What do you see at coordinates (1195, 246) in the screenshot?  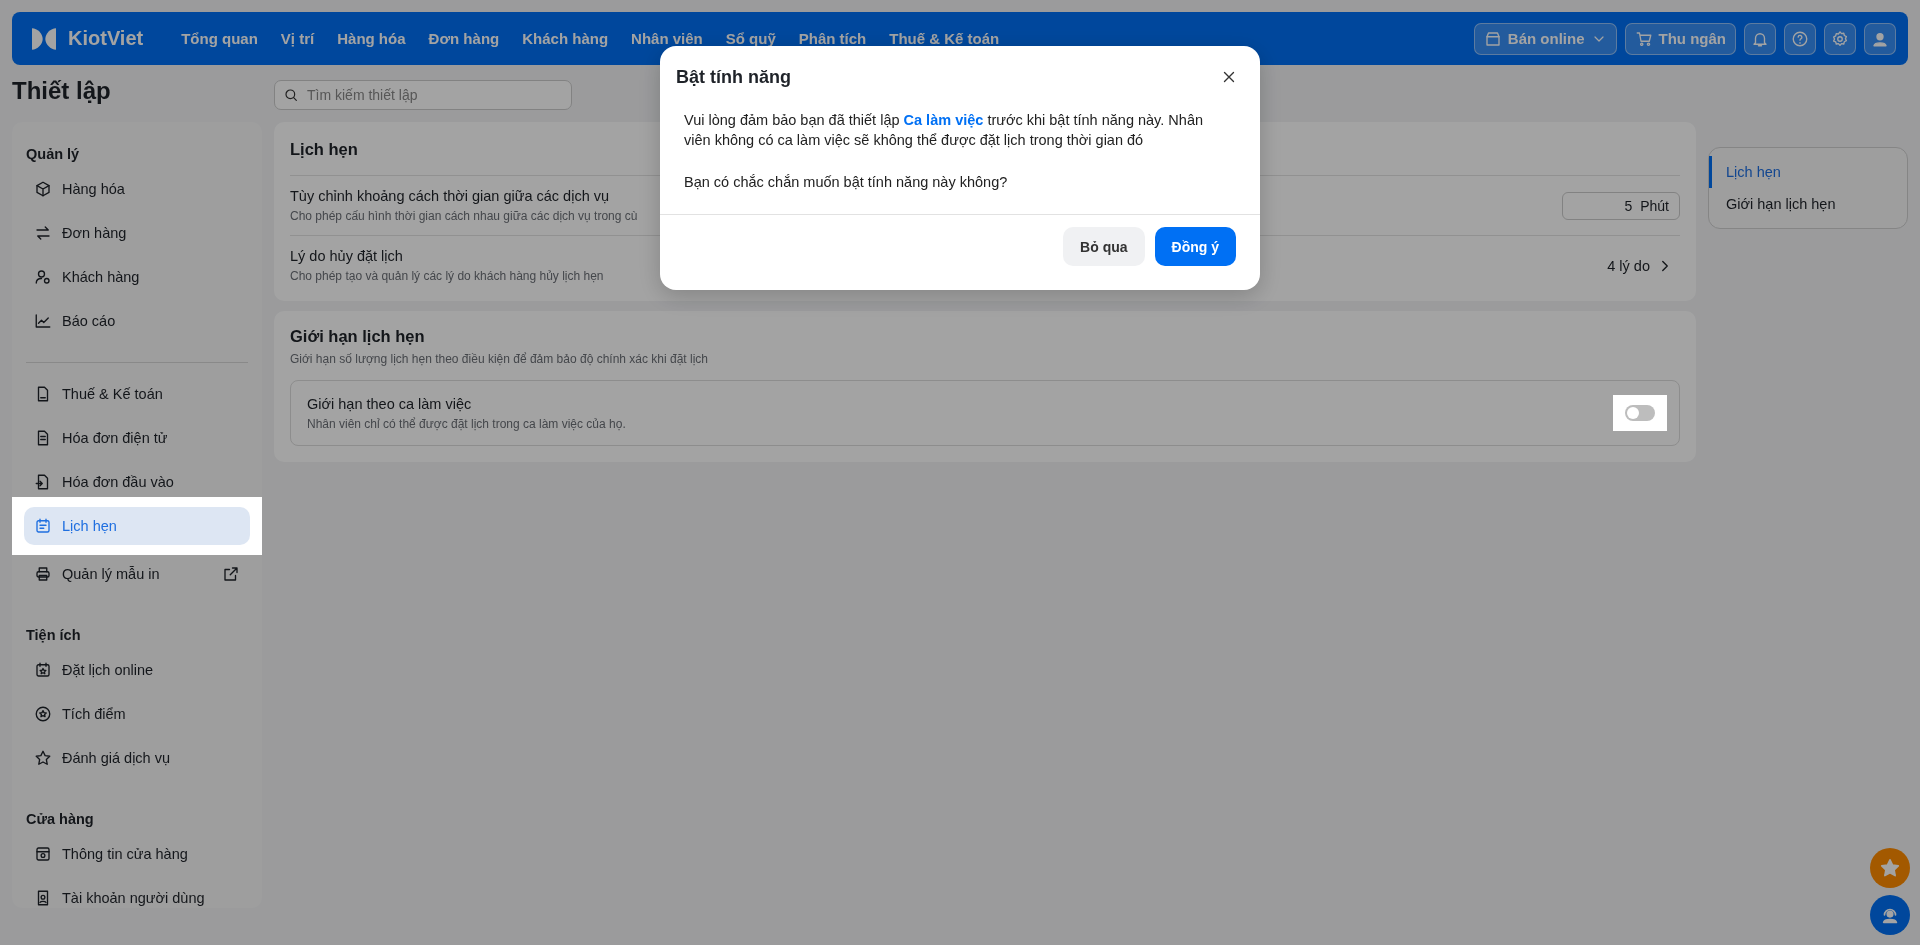 I see `confirm-button: Đồng ý` at bounding box center [1195, 246].